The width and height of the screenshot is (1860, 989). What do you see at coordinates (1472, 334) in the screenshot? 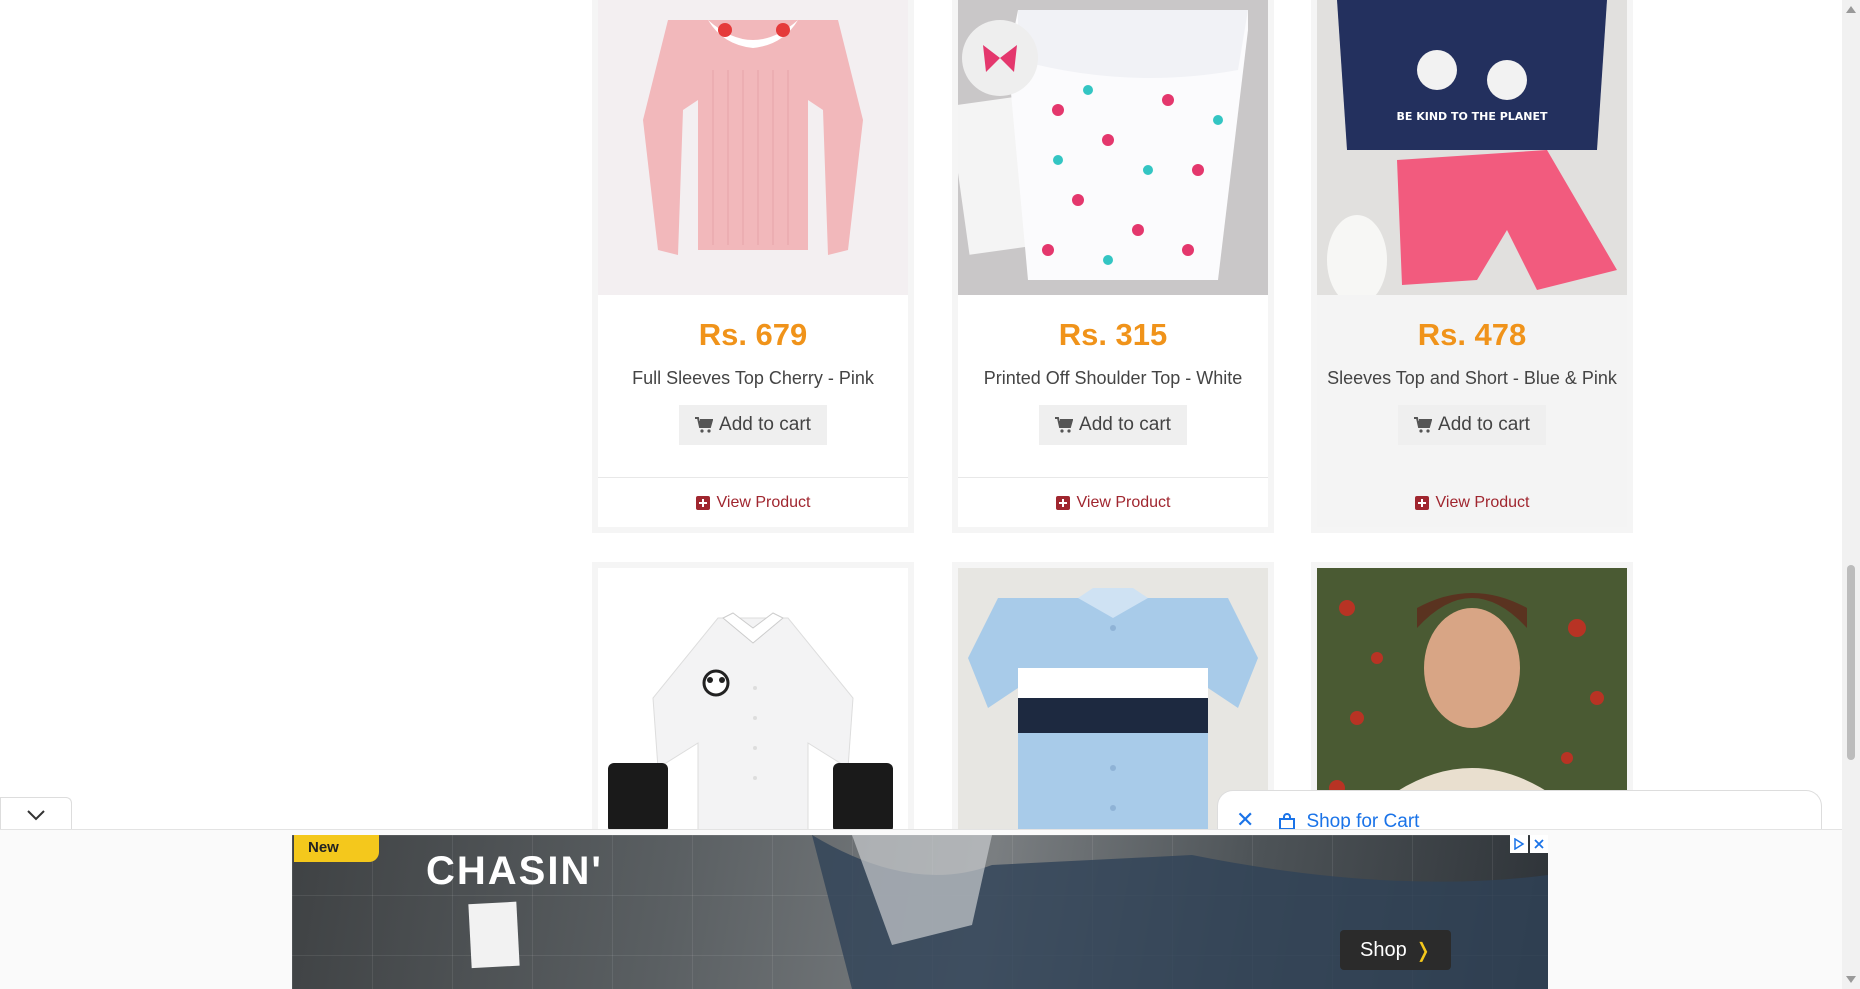
I see `product-price: Rs. 478` at bounding box center [1472, 334].